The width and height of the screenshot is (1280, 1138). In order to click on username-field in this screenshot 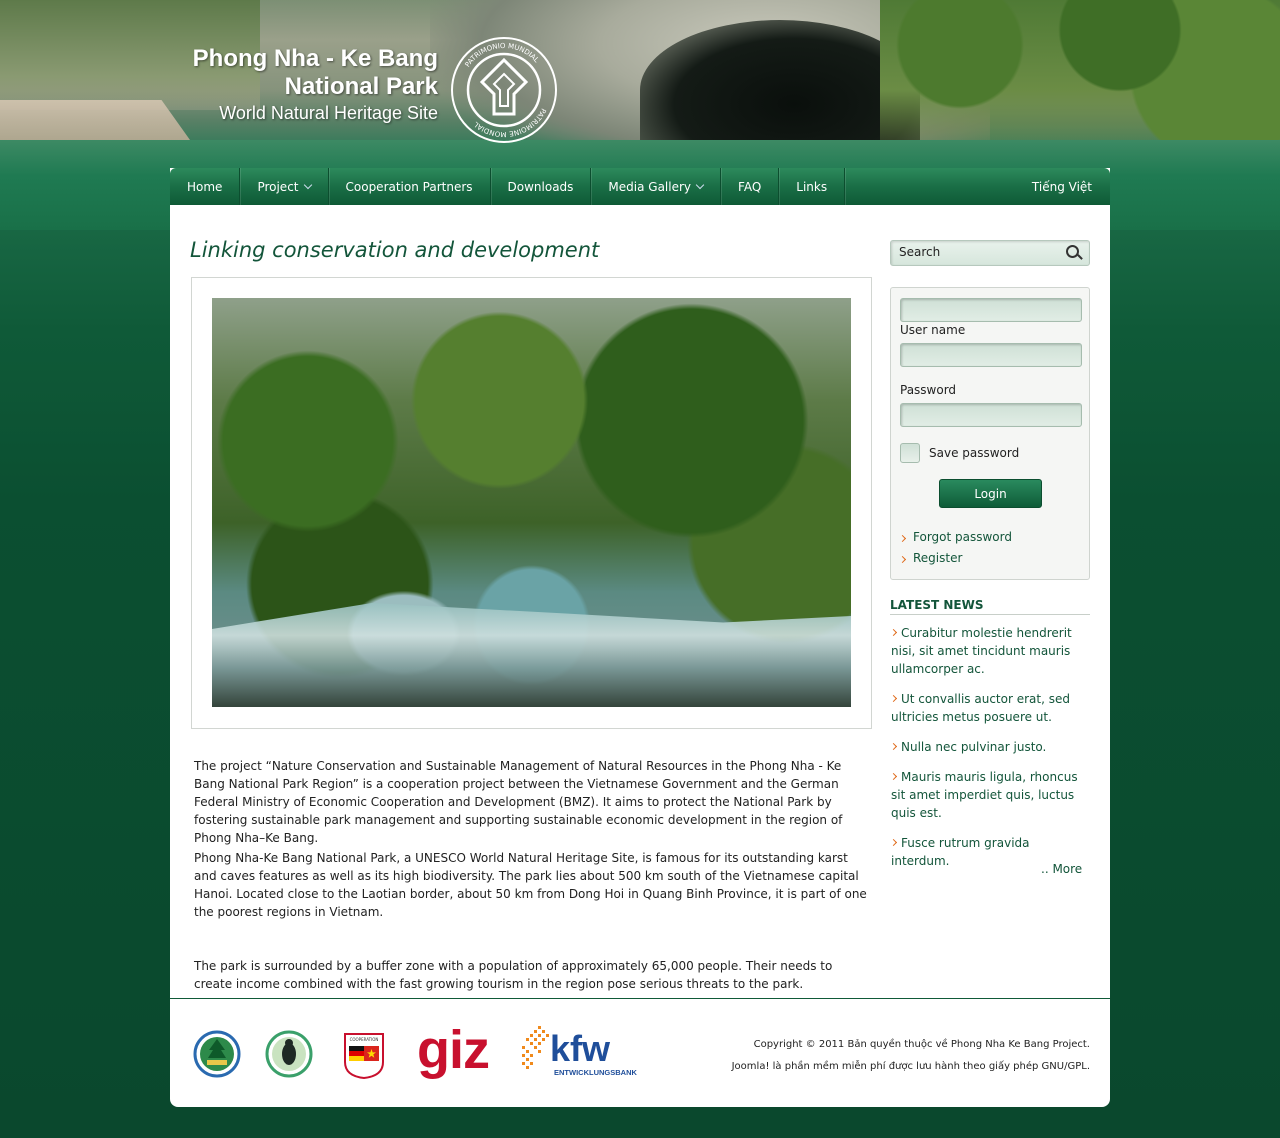, I will do `click(991, 355)`.